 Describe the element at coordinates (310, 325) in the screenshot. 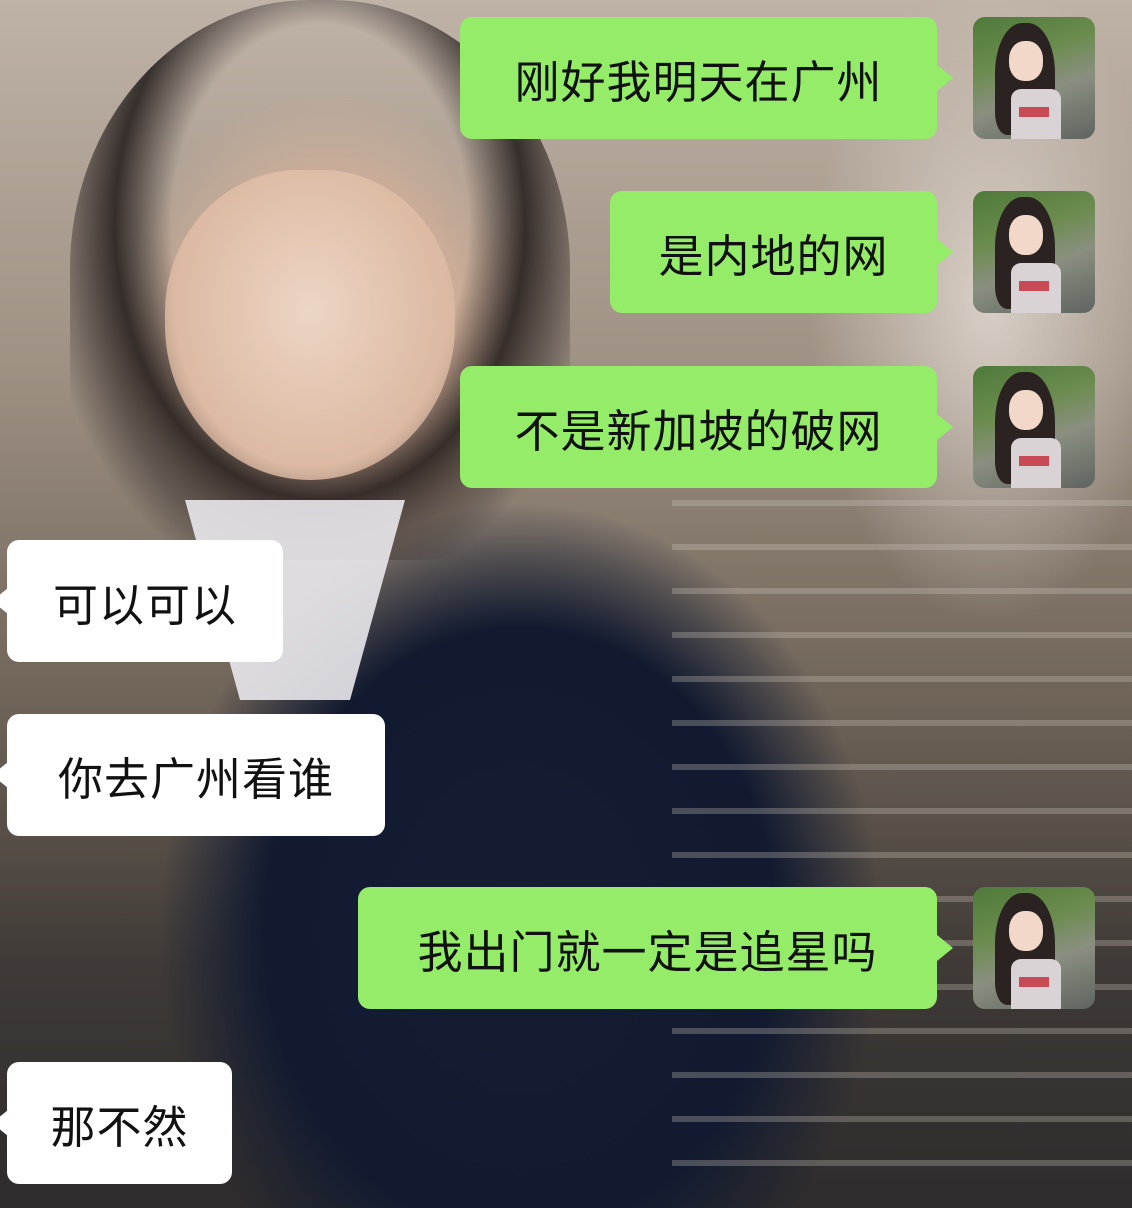

I see `wallpaper-photo-face` at that location.